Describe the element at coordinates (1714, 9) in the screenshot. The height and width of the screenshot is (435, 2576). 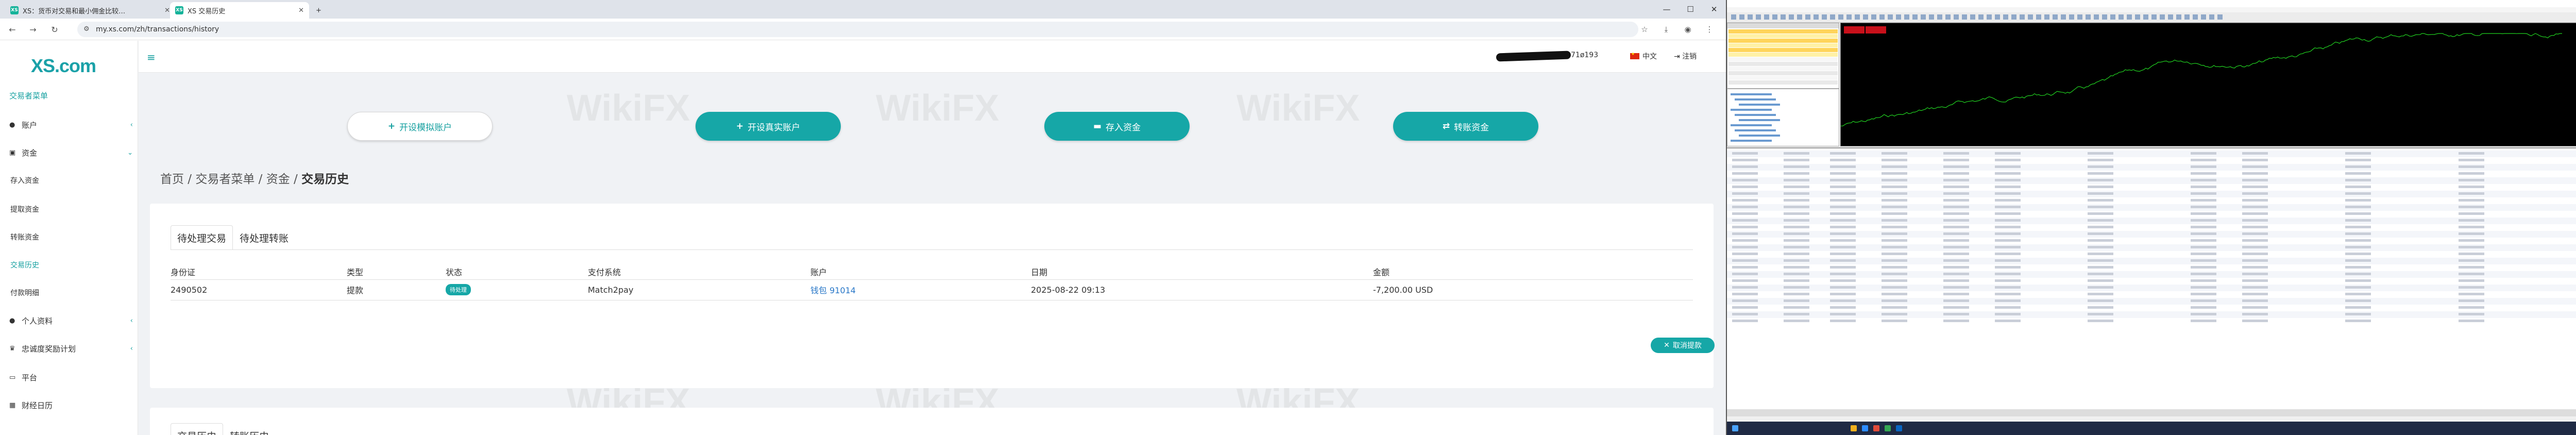
I see `close-window-icon: ✕` at that location.